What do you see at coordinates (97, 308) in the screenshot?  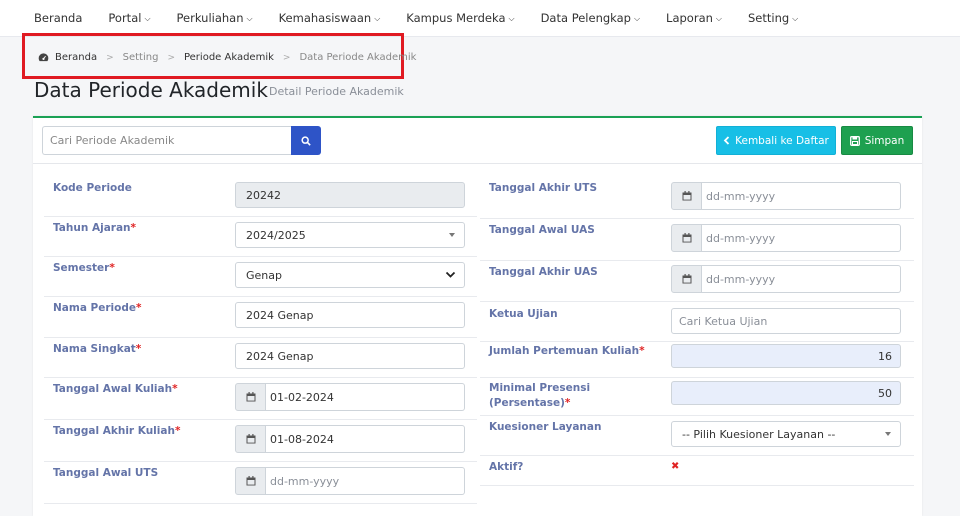 I see `label-nama-periode: Nama Periode*` at bounding box center [97, 308].